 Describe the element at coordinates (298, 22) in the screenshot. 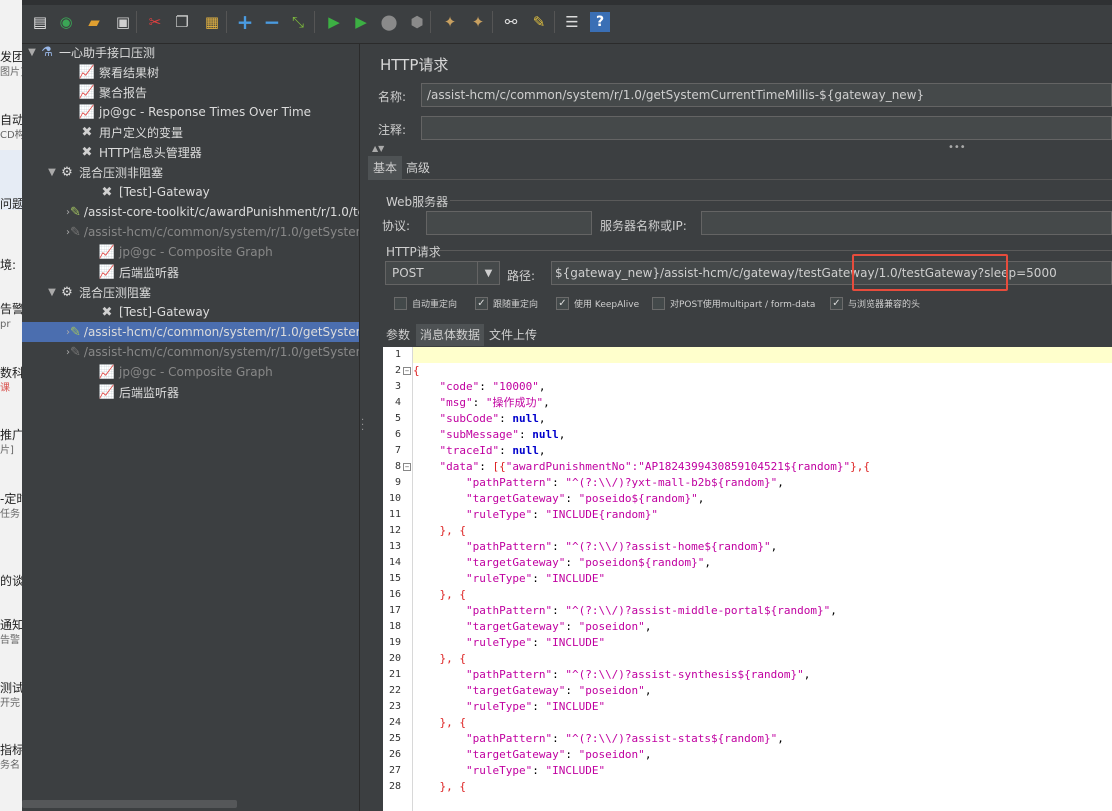

I see `toggle-icon: ⤡` at that location.